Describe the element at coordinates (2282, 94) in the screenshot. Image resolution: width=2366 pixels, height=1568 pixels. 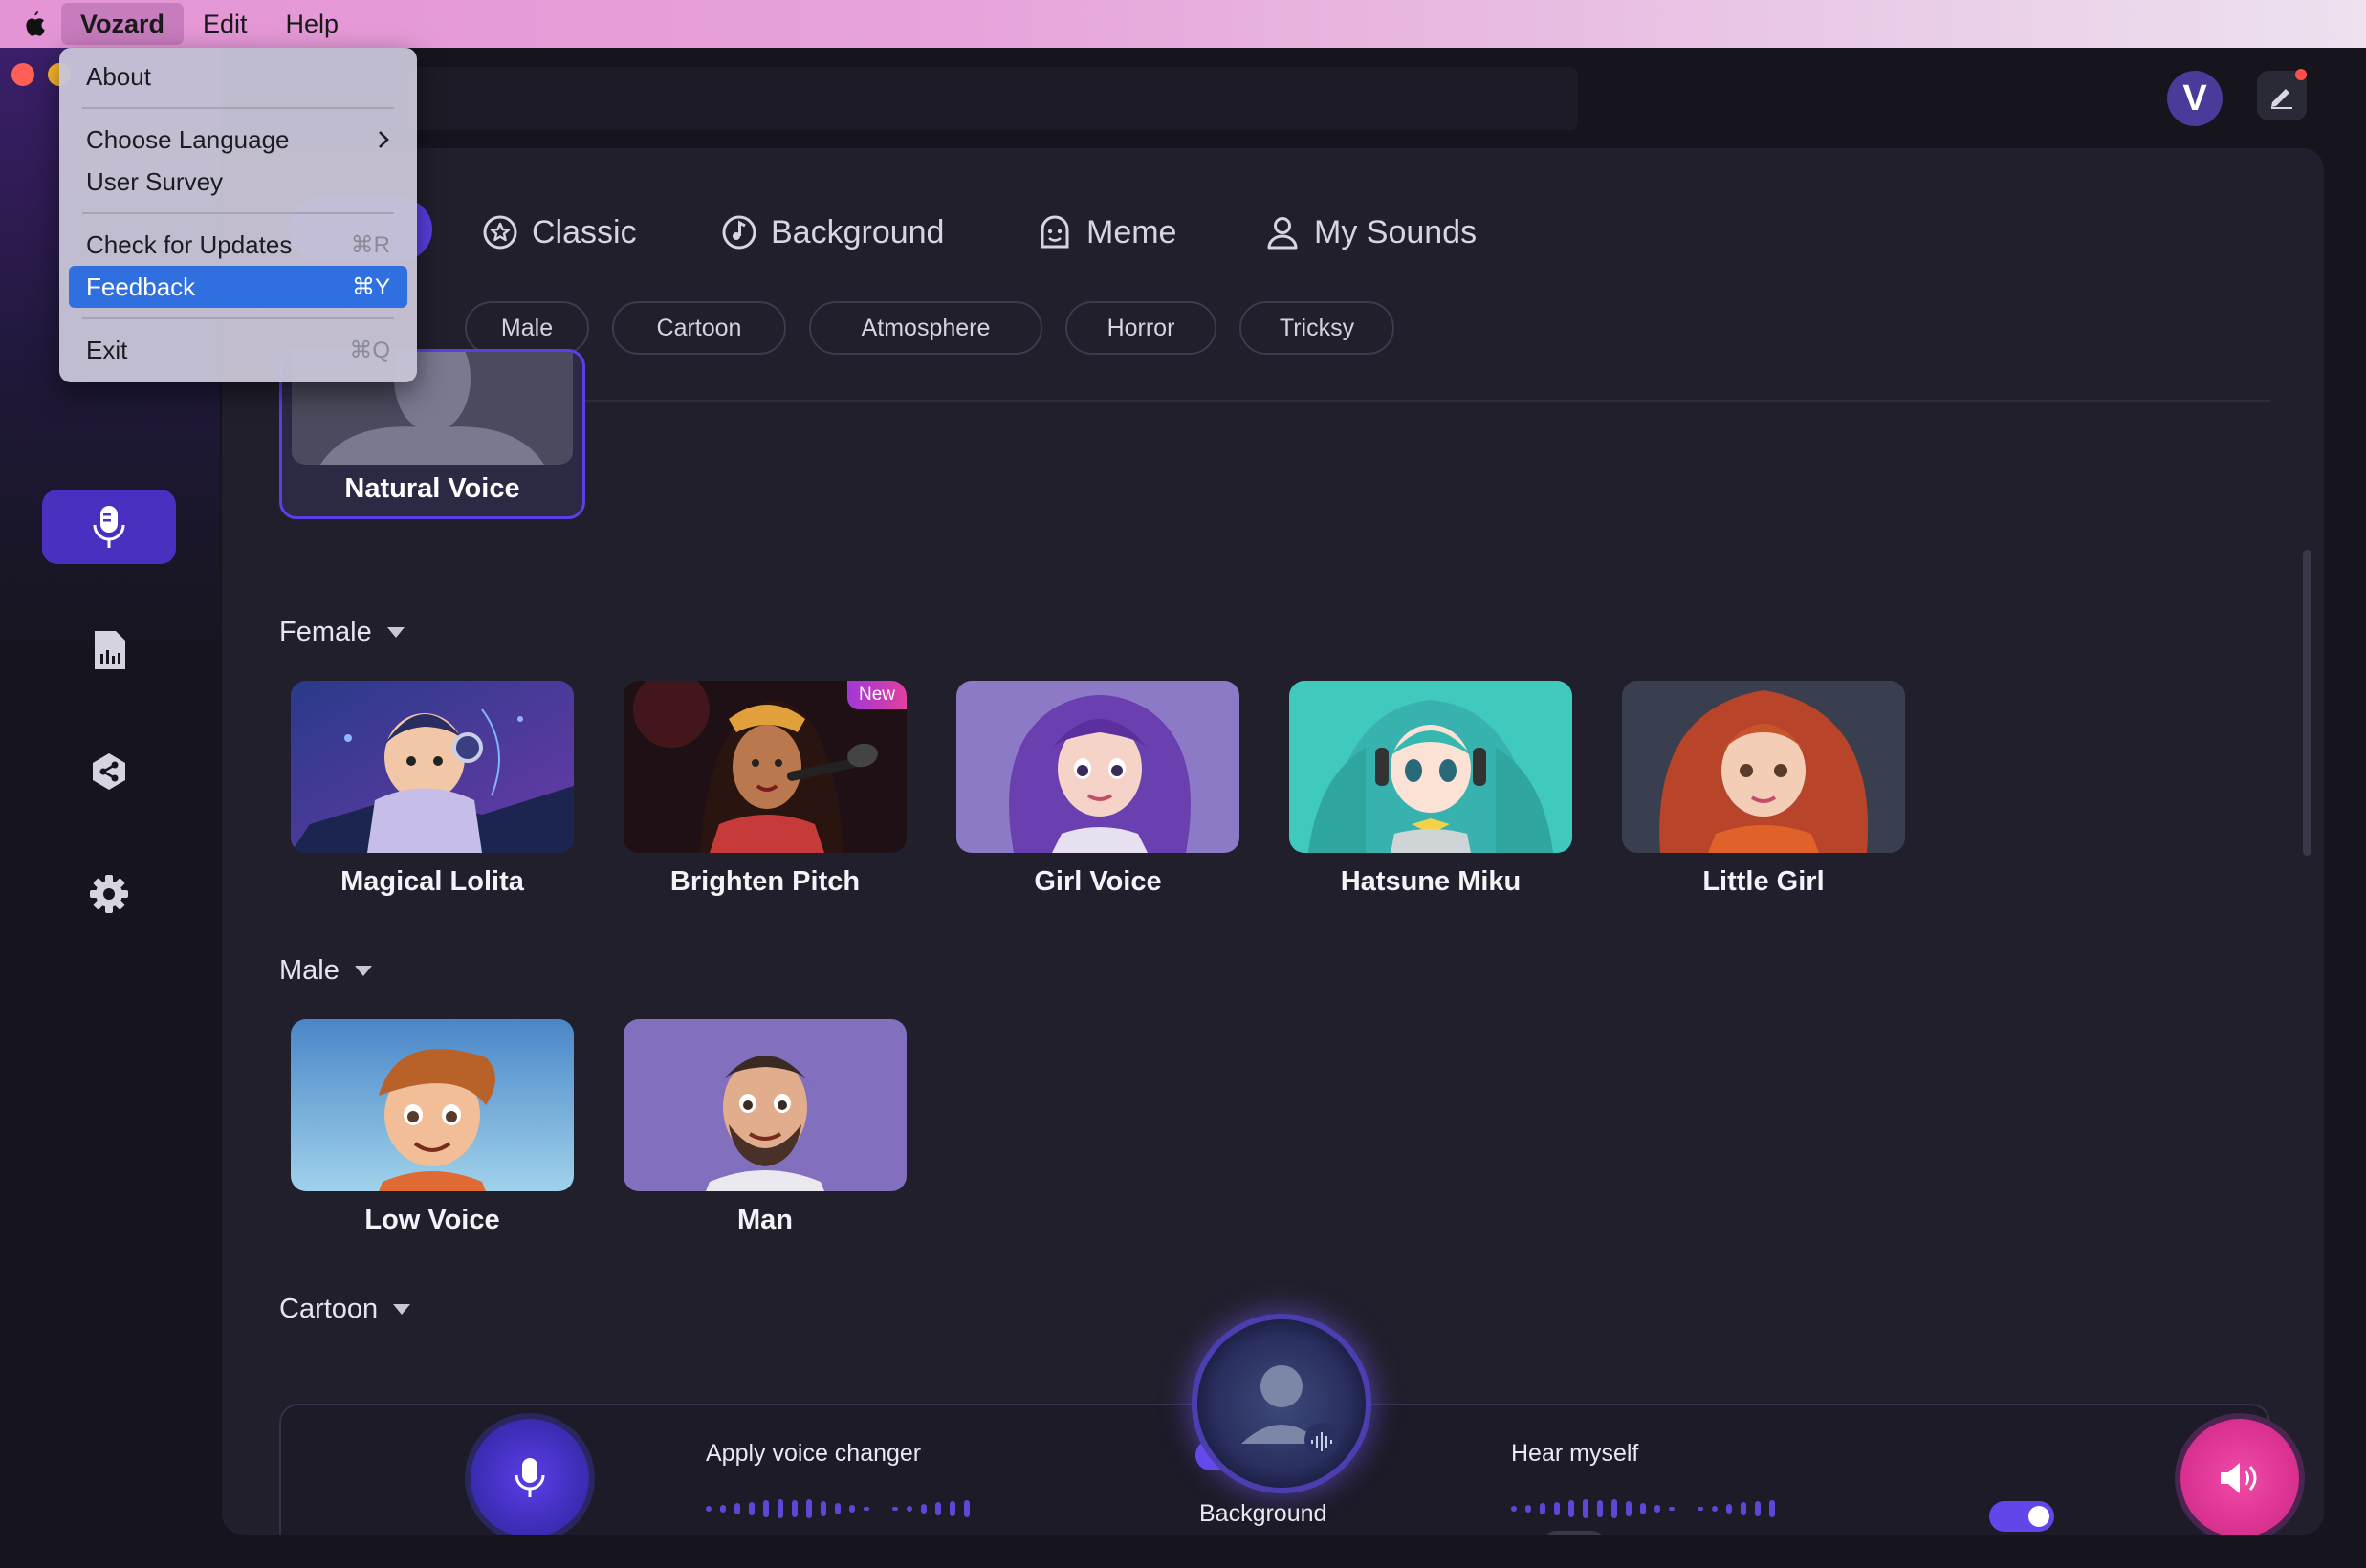
I see `edit-button` at that location.